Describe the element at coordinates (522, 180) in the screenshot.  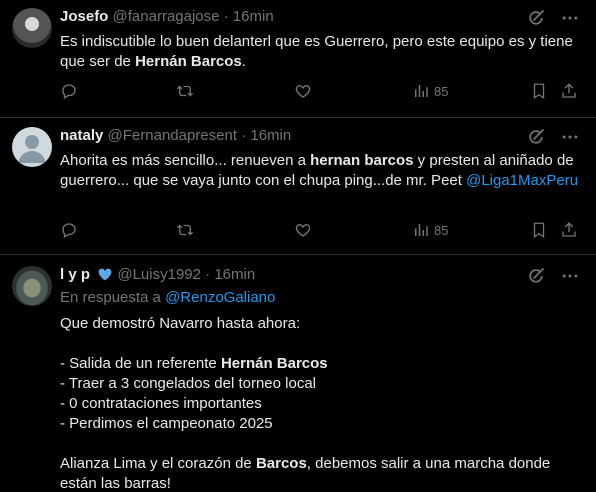
I see `mention-link: @Liga1MaxPeru` at that location.